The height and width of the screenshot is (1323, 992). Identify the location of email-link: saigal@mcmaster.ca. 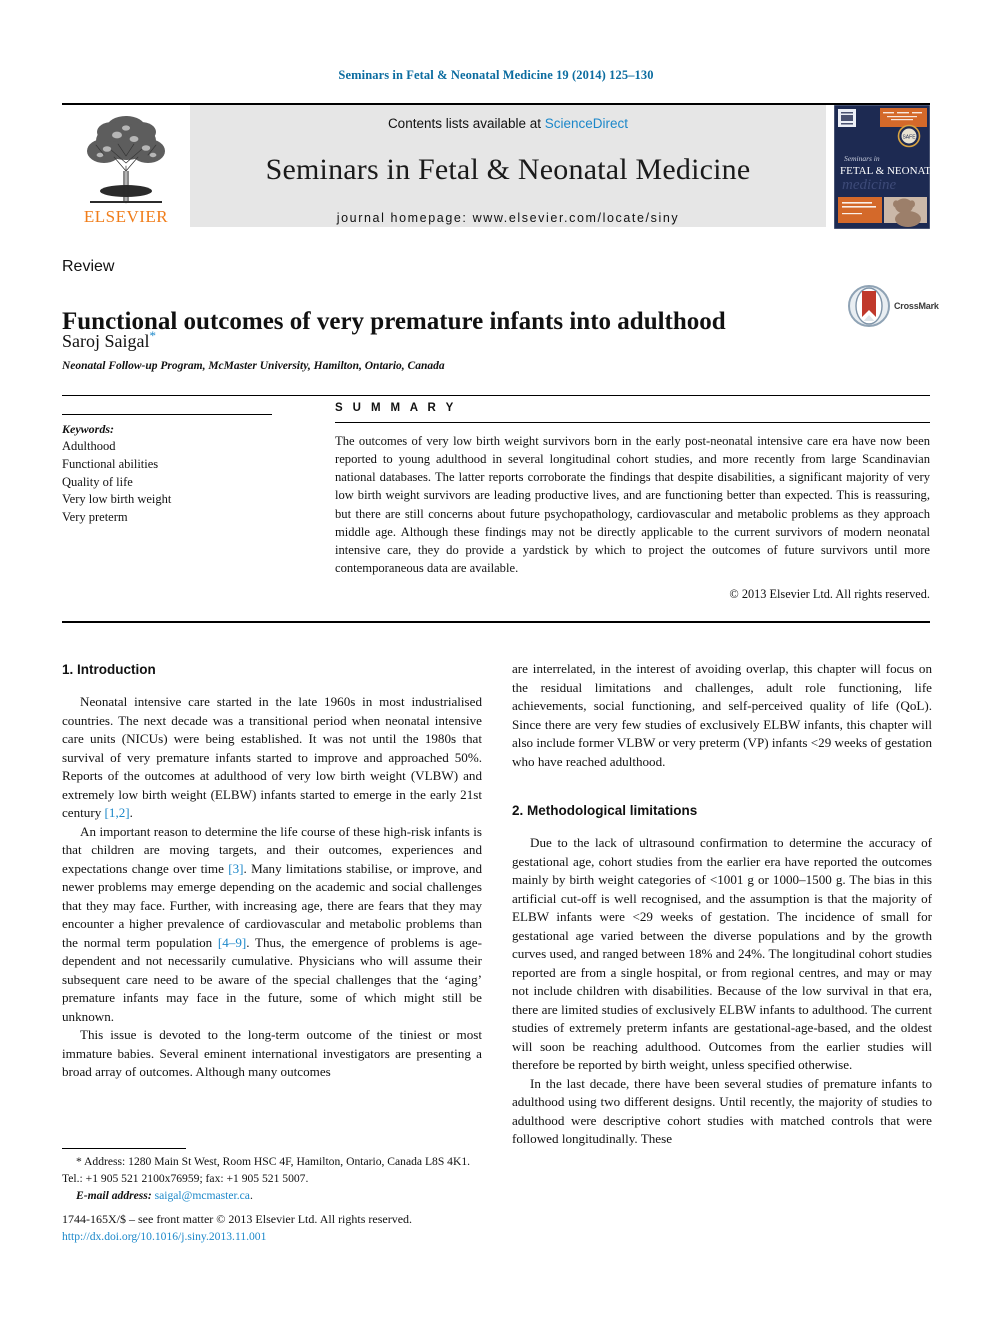
(202, 1195).